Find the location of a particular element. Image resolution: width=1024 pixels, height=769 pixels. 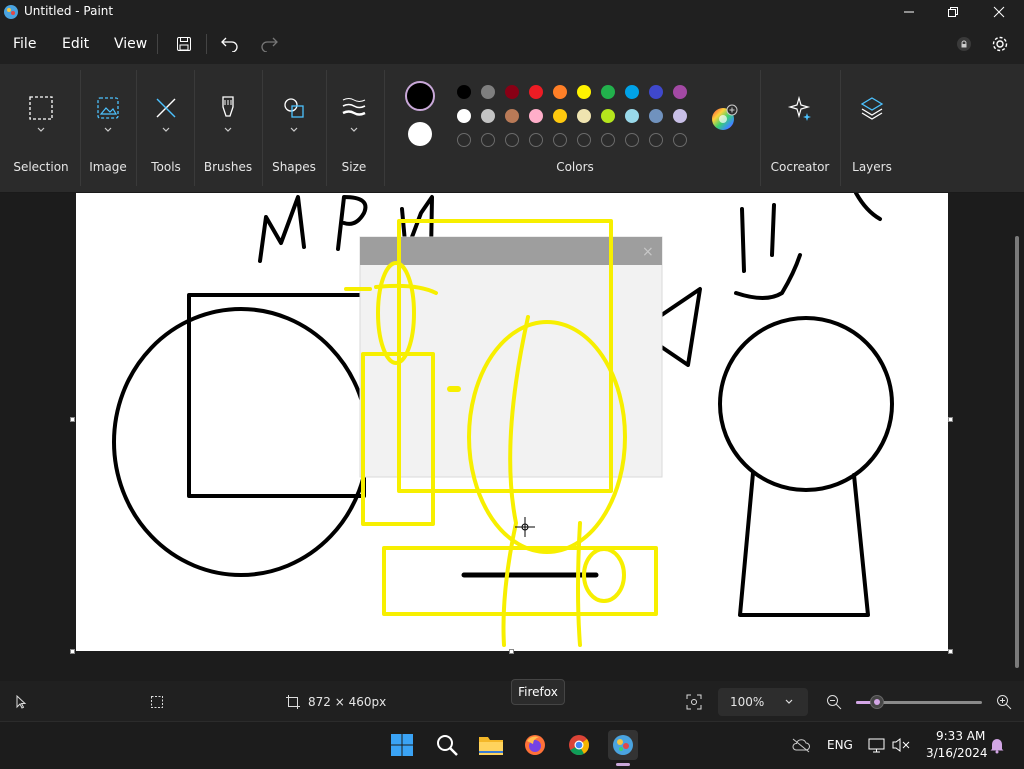

chevron-down-icon is located at coordinates (108, 129).